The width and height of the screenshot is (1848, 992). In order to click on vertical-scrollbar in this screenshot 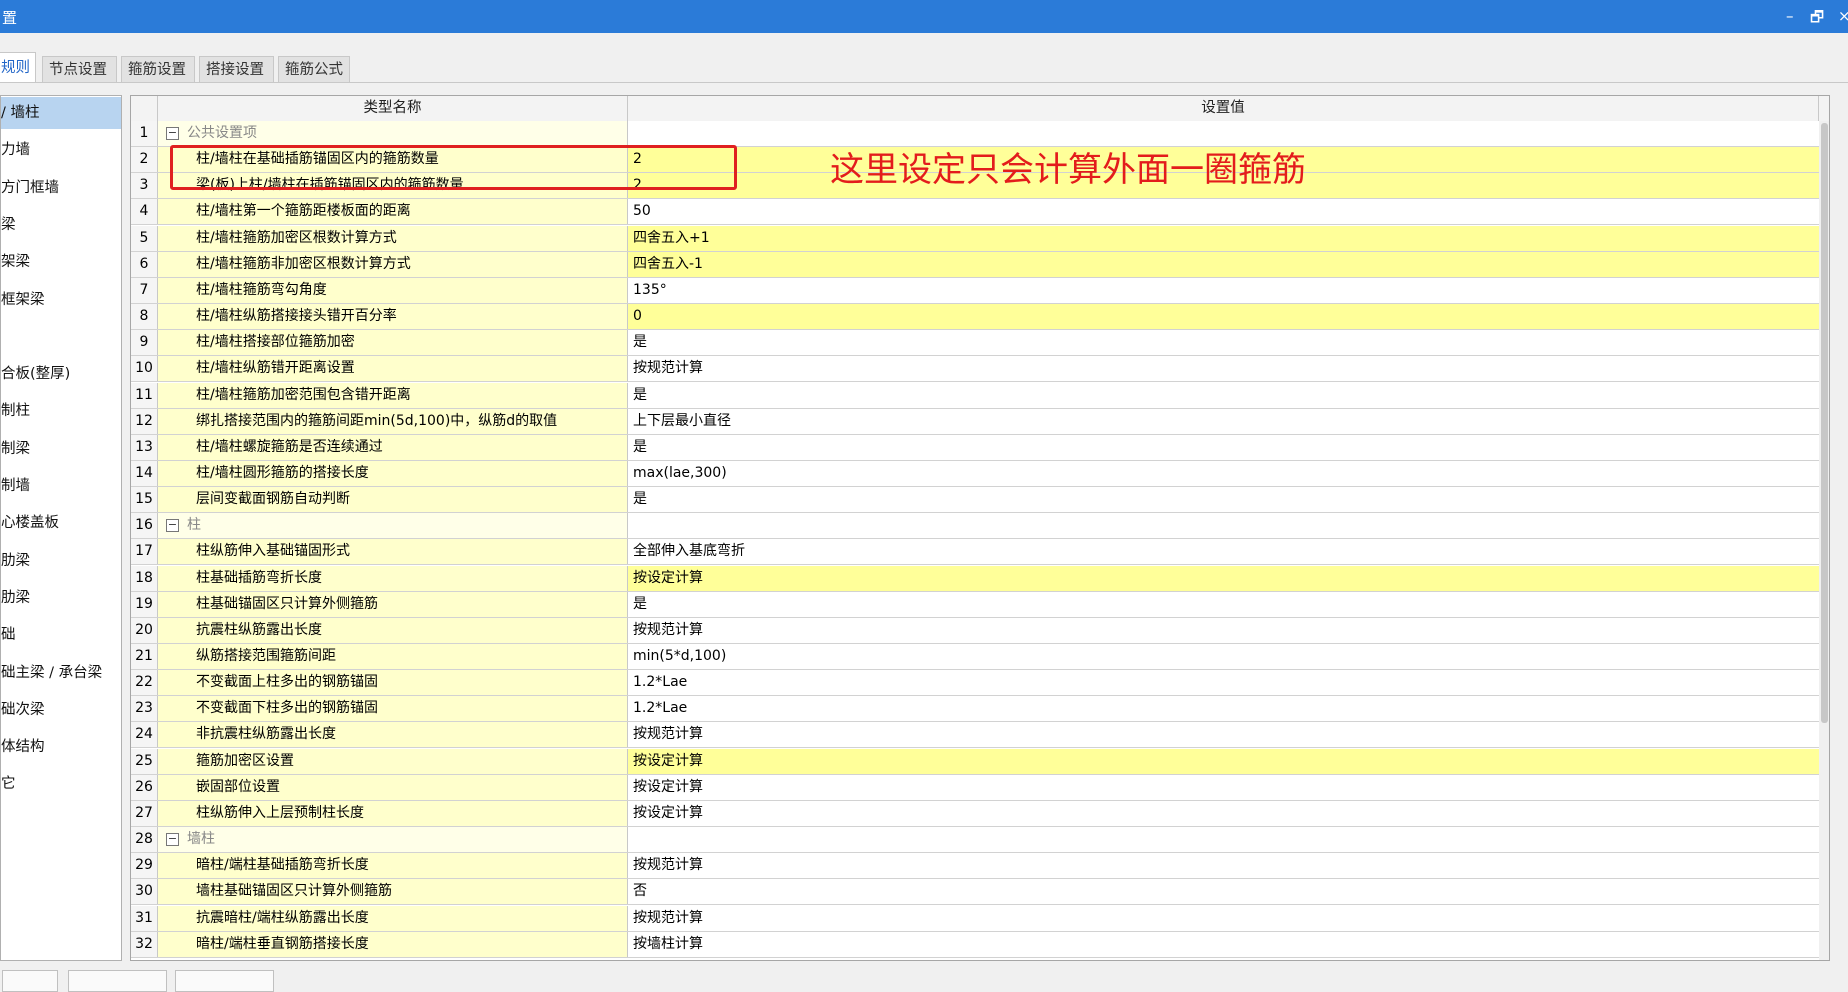, I will do `click(1824, 540)`.